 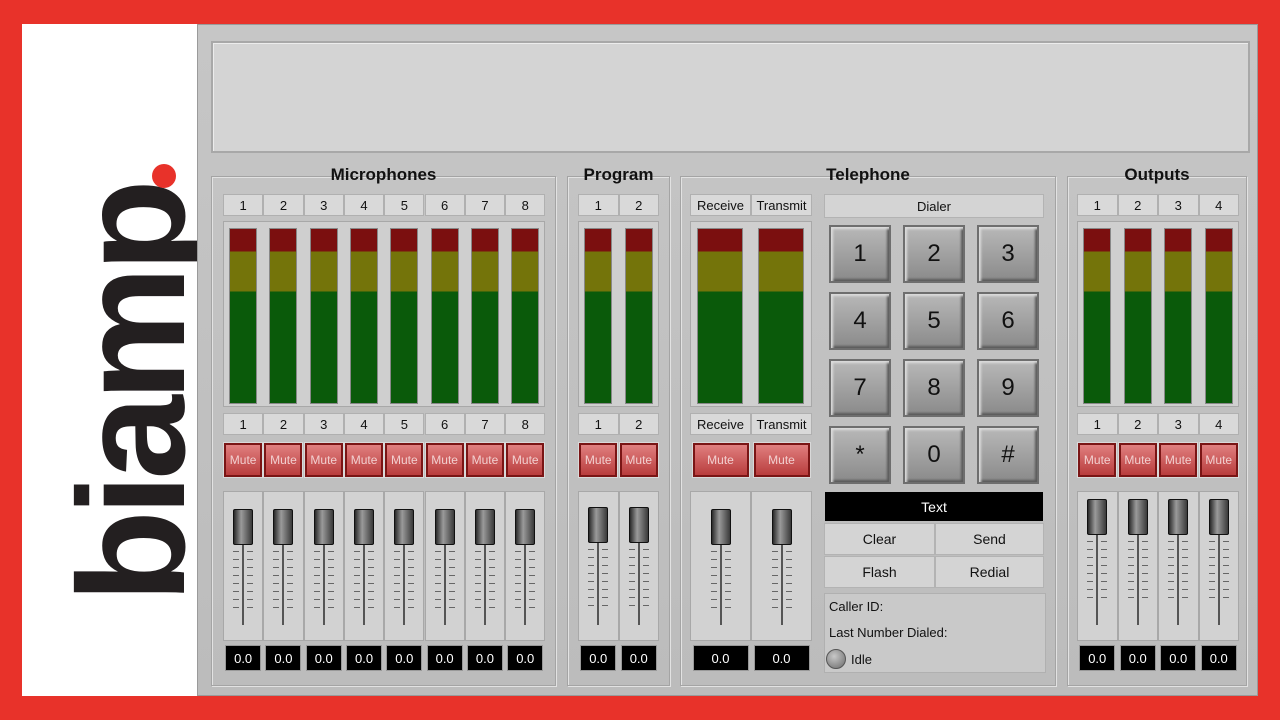 I want to click on dial-key-8: 8, so click(x=934, y=388).